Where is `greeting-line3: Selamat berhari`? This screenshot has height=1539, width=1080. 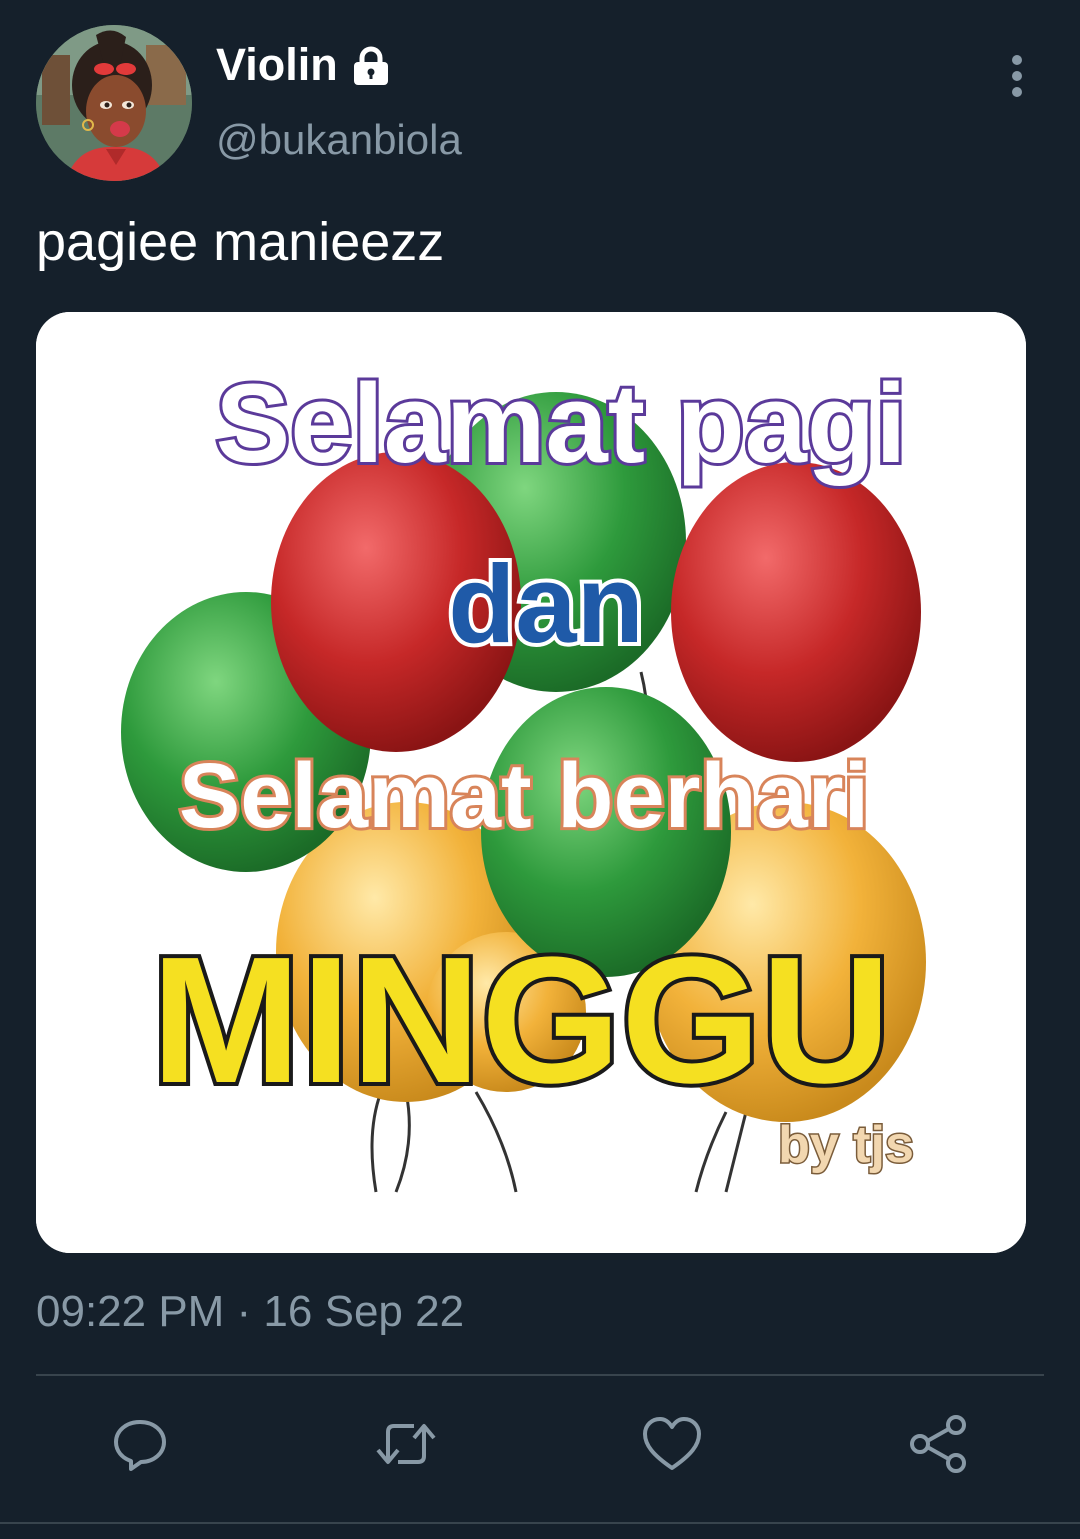
greeting-line3: Selamat berhari is located at coordinates (524, 796).